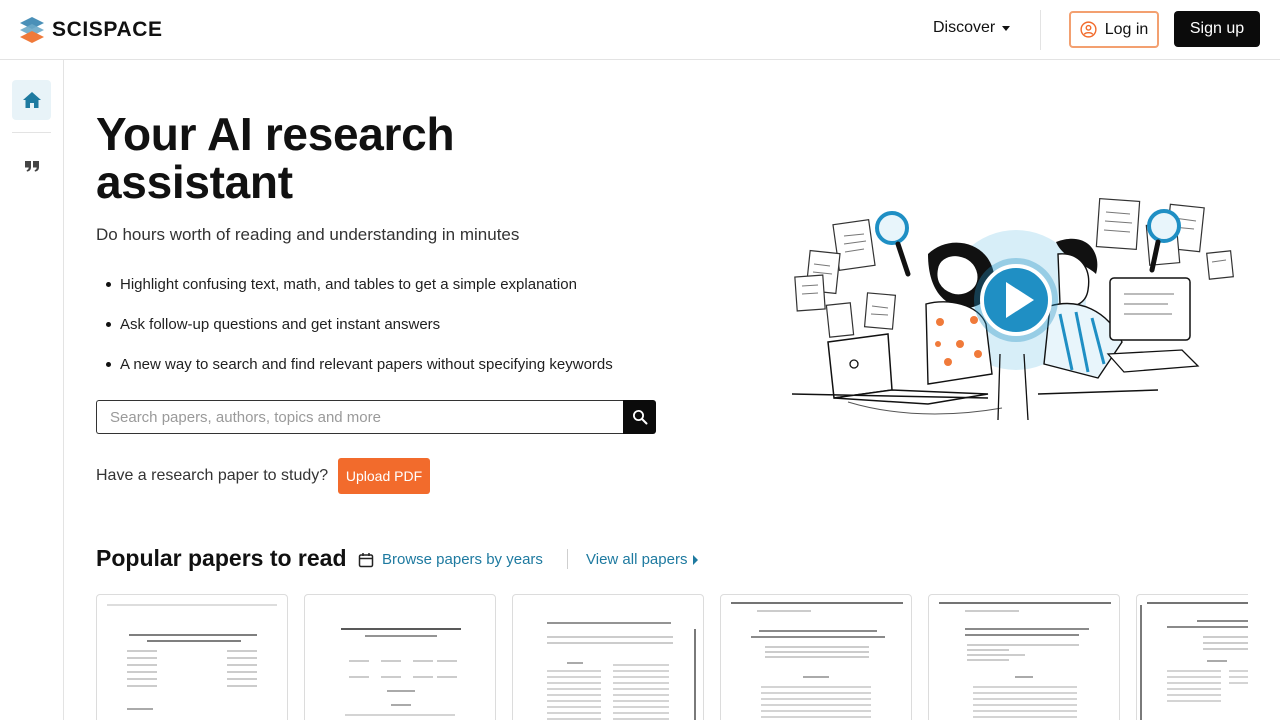 The height and width of the screenshot is (720, 1280). I want to click on signup-label: Sign up, so click(1217, 28).